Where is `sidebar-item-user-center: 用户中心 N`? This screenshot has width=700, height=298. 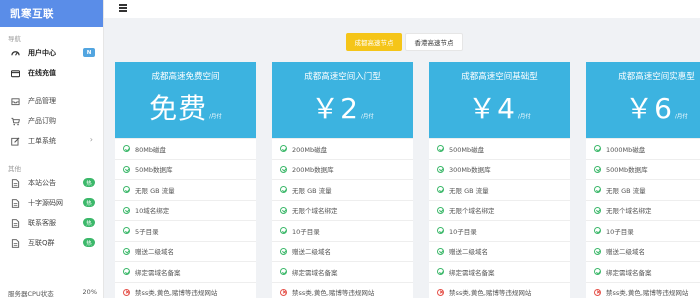
sidebar-item-user-center: 用户中心 N is located at coordinates (51, 53).